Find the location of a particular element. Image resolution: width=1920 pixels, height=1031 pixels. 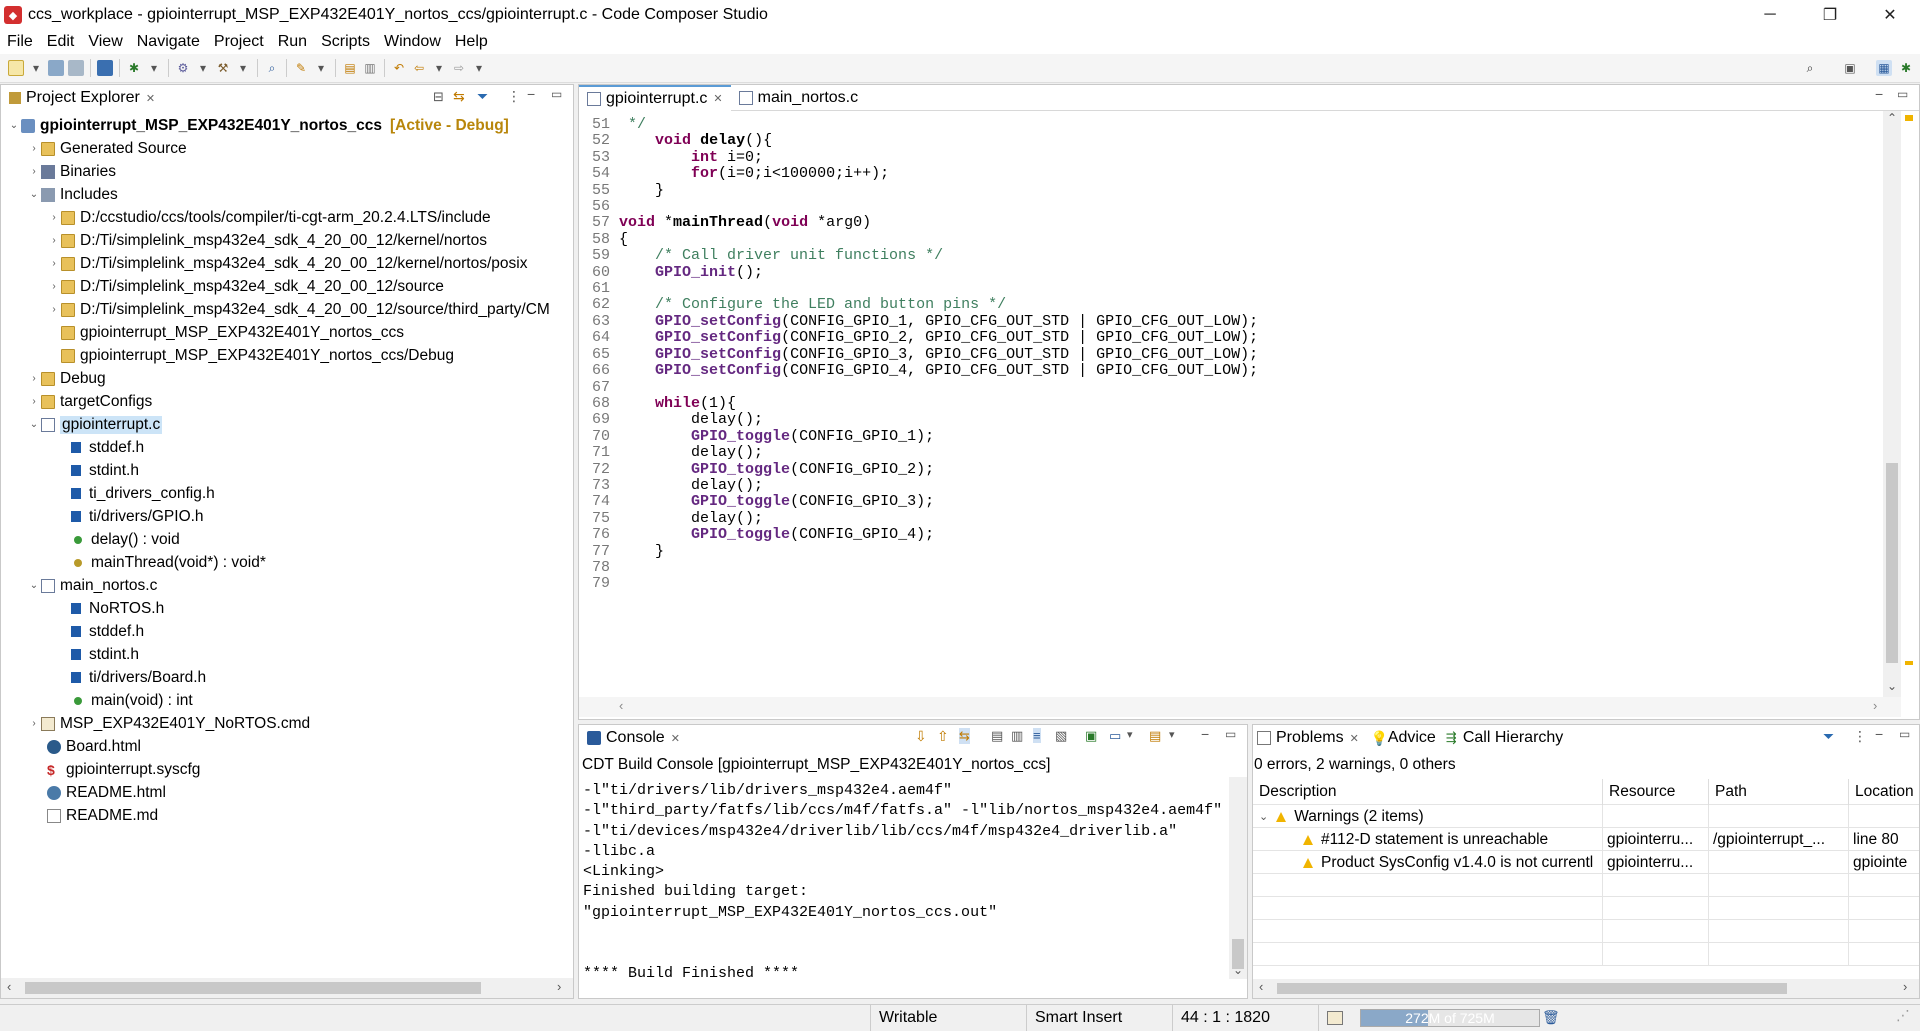

code-line: 51 */ is located at coordinates (1233, 125).